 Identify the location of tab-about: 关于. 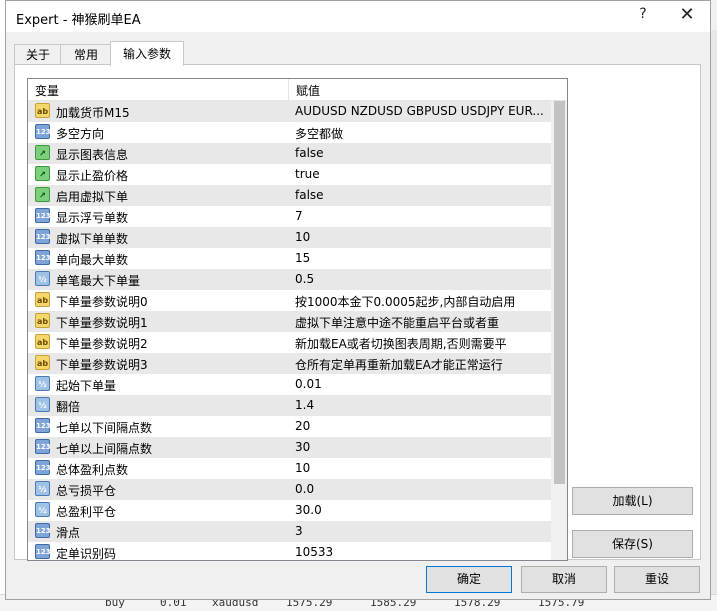
(38, 54).